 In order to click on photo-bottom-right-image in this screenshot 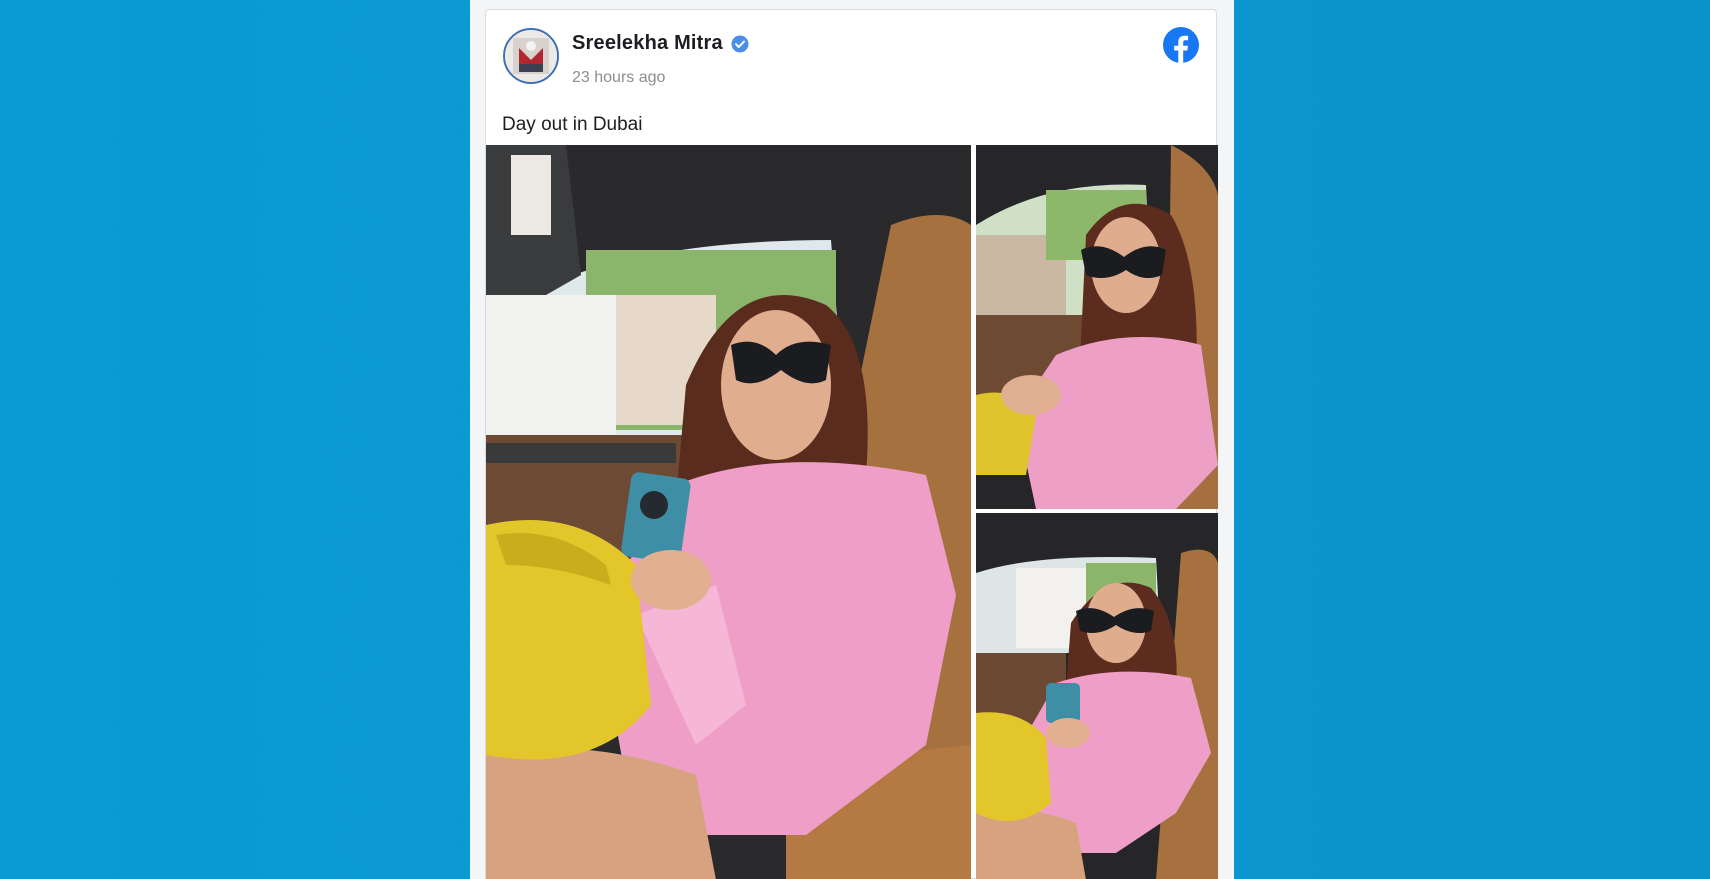, I will do `click(1097, 696)`.